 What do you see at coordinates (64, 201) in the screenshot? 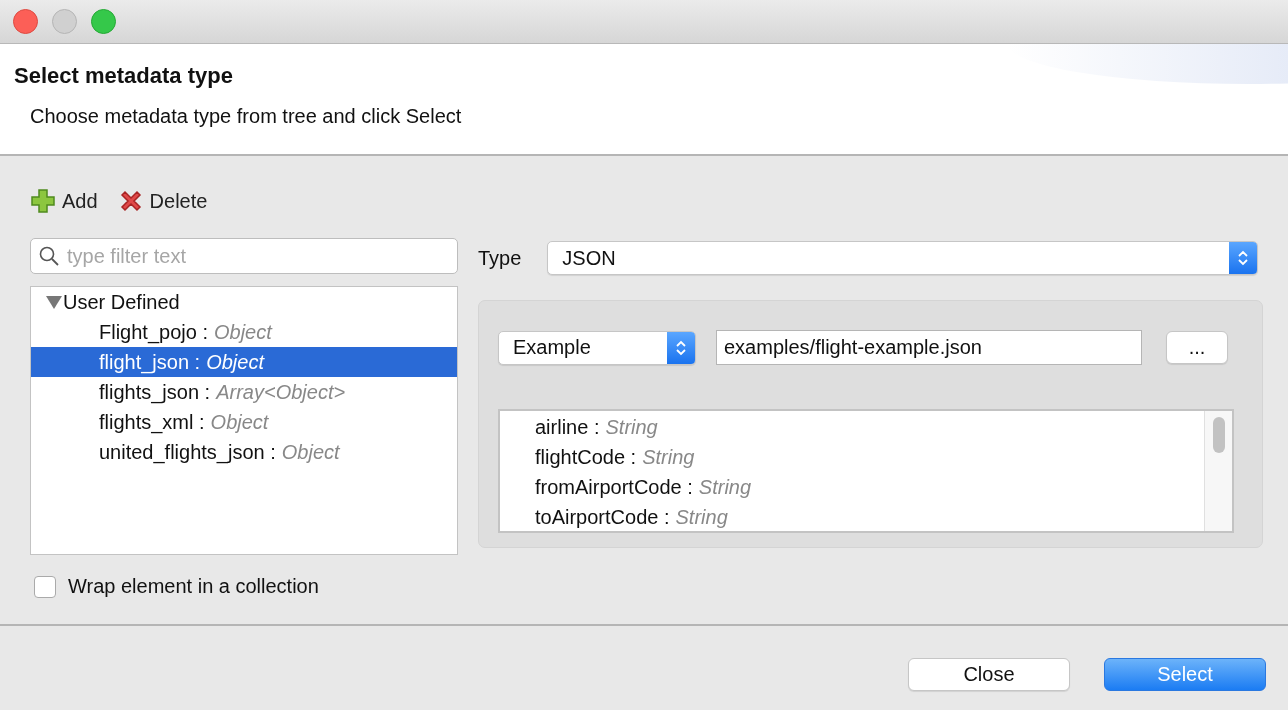
I see `add-button: Add` at bounding box center [64, 201].